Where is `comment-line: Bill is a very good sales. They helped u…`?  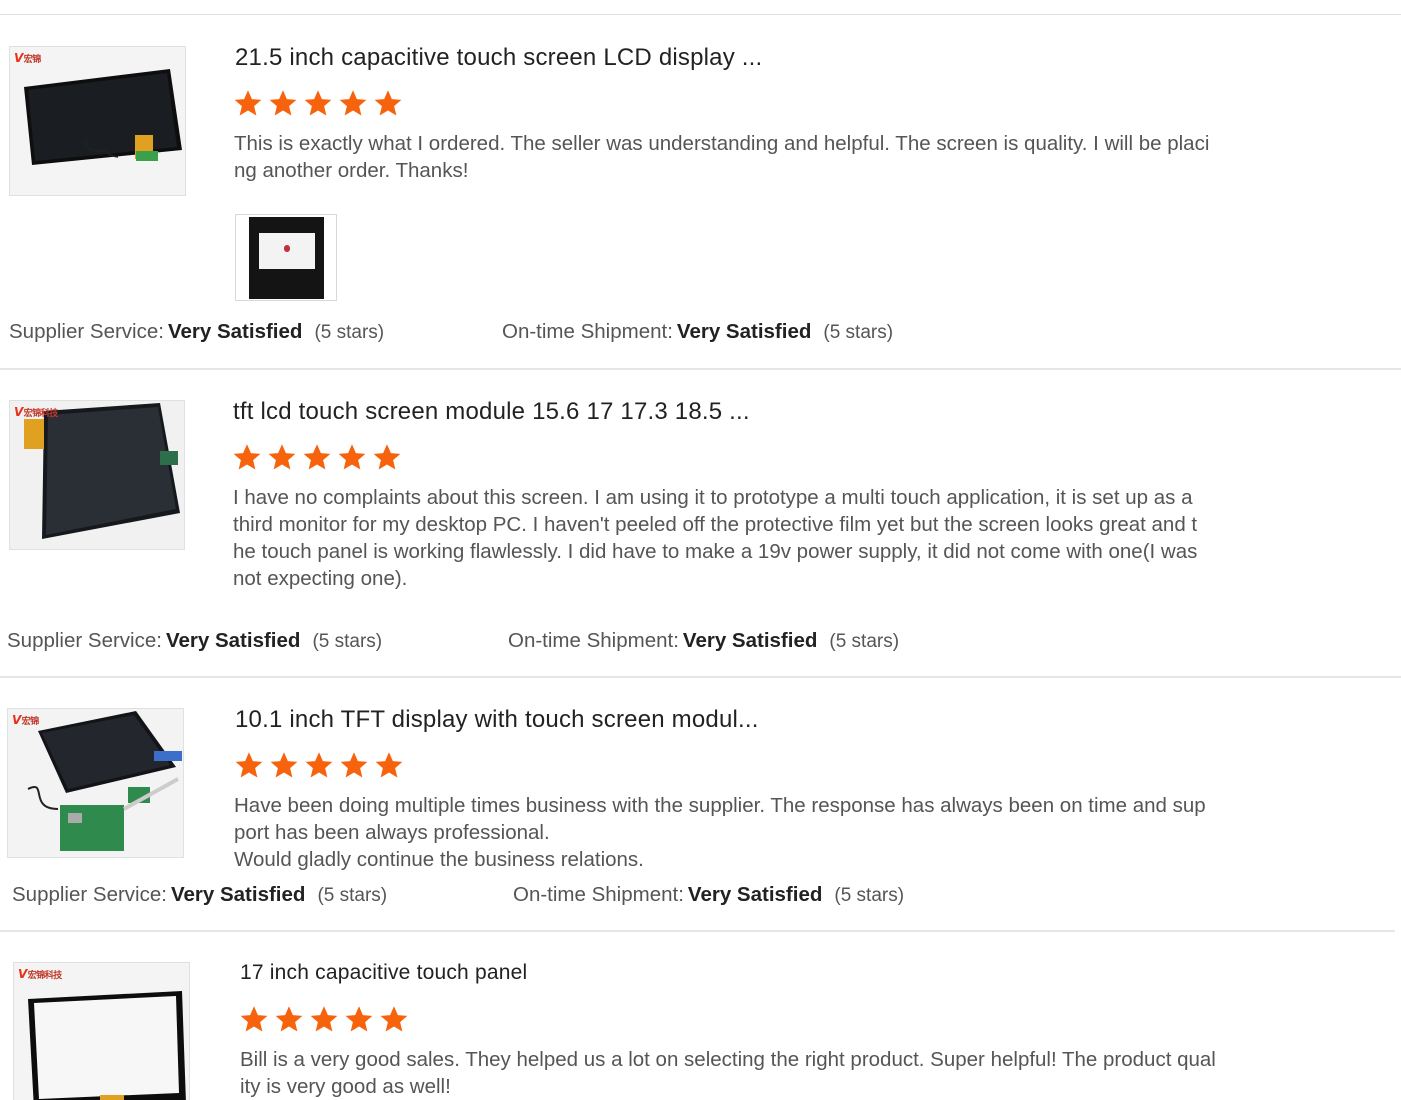 comment-line: Bill is a very good sales. They helped u… is located at coordinates (728, 1059).